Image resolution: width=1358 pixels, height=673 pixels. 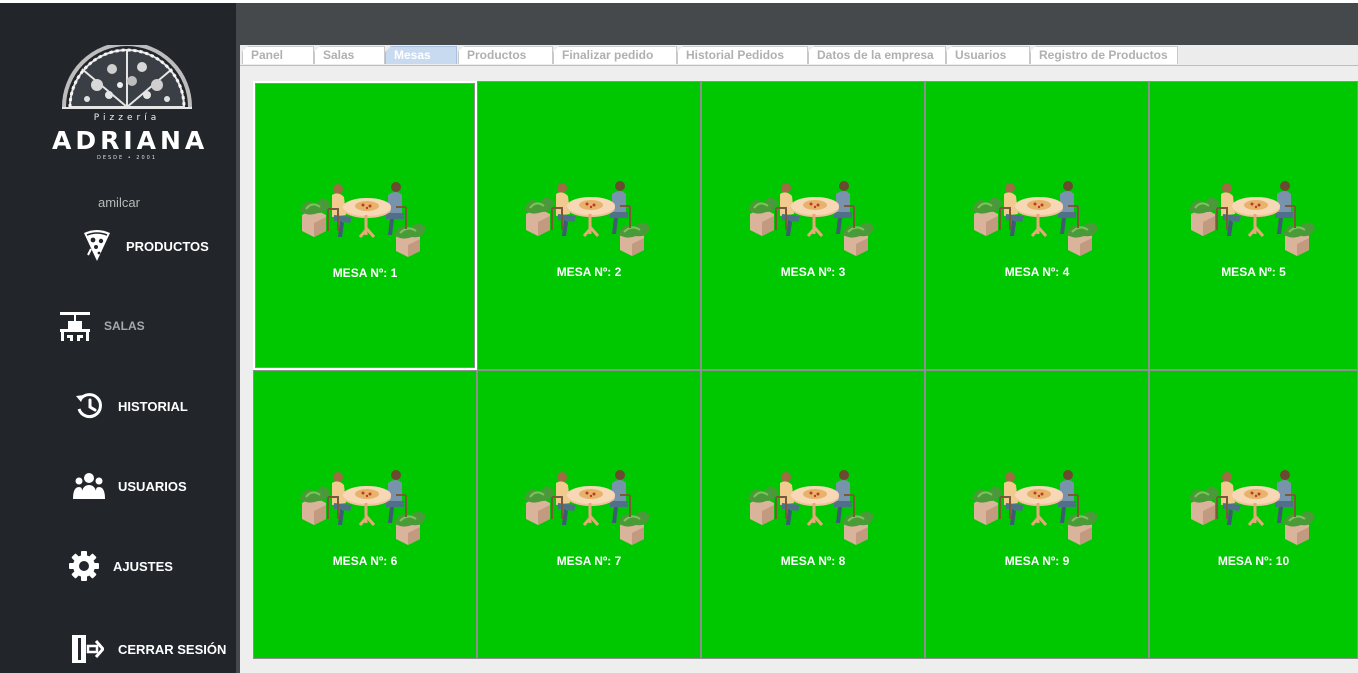 I want to click on mesa-card: MESA Nº: 7, so click(x=589, y=514).